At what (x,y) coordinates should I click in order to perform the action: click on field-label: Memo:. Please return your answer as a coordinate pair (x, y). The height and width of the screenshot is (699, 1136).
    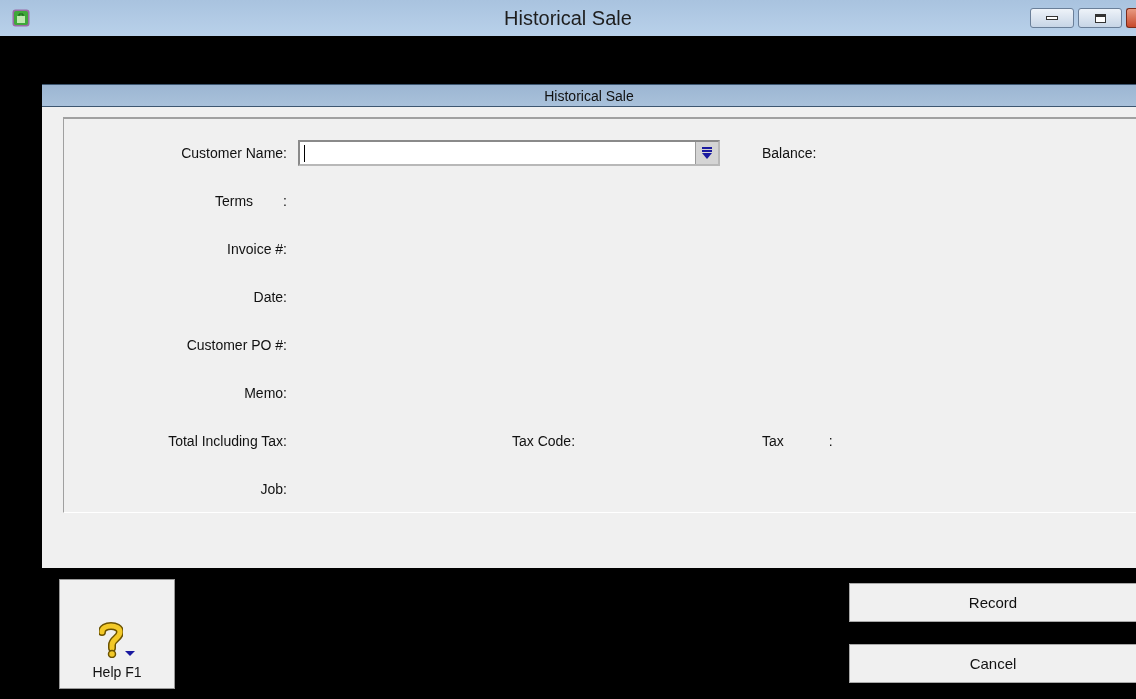
    Looking at the image, I should click on (265, 393).